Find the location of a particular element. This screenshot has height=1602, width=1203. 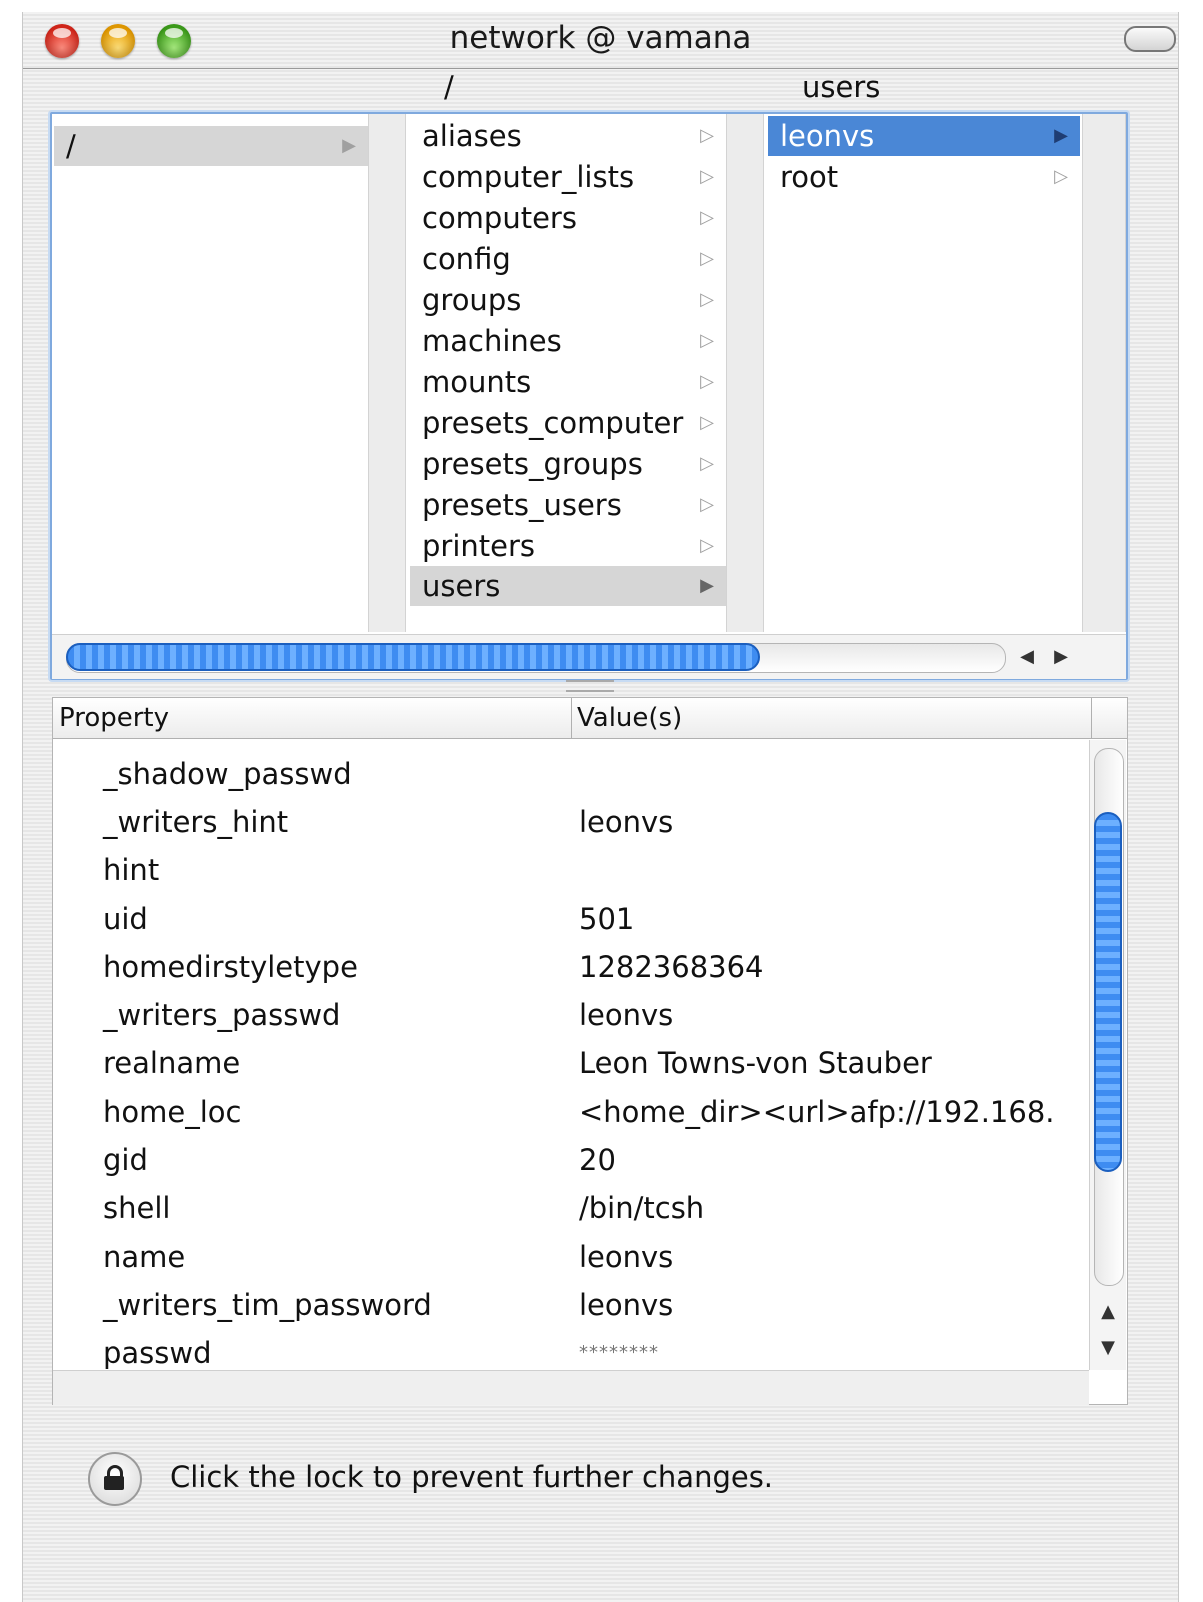

column-1-scroll-gutter is located at coordinates (387, 373).